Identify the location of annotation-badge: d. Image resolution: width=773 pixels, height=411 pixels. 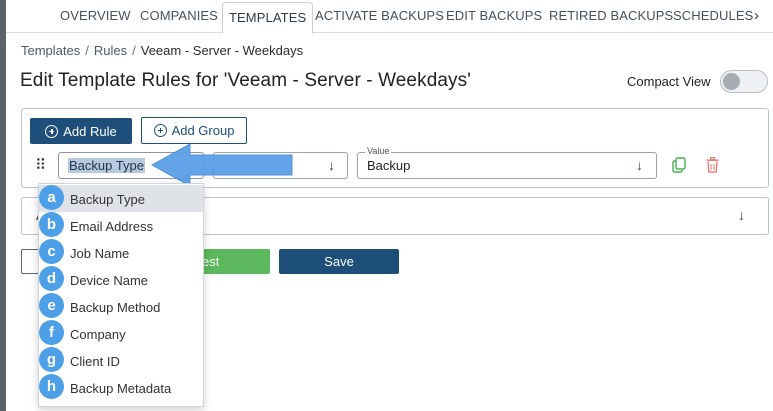
(51, 278).